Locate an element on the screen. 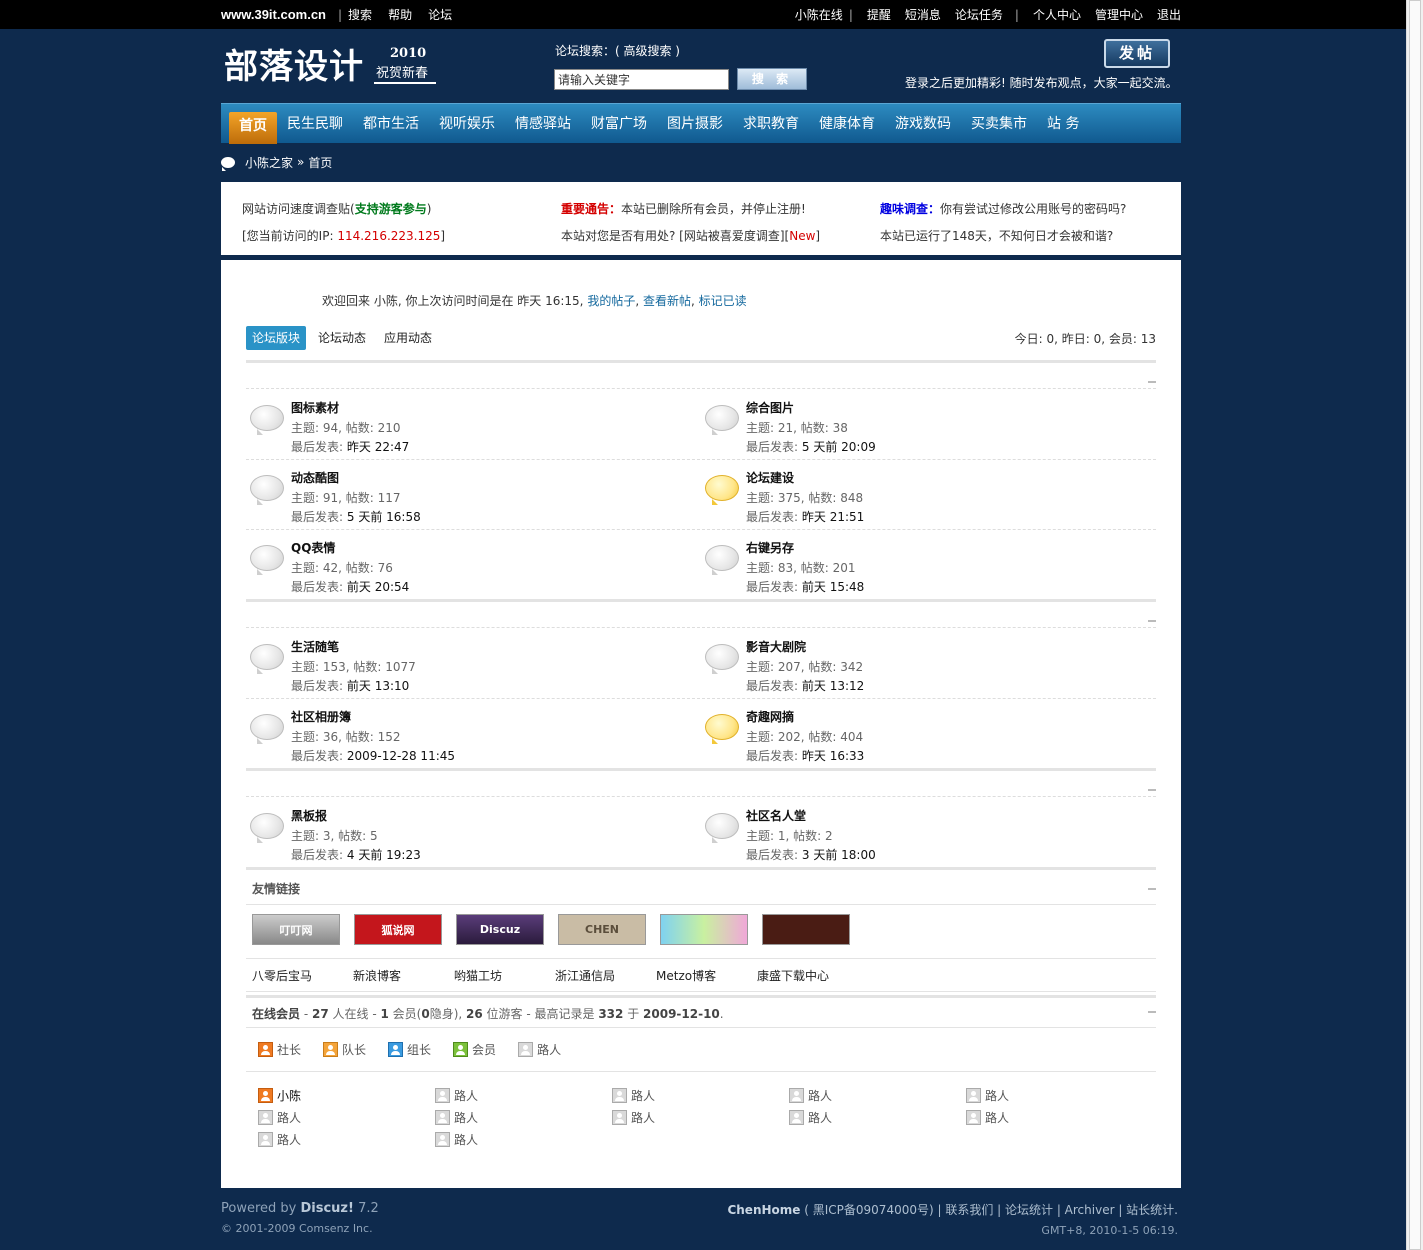 The width and height of the screenshot is (1423, 1250). topbar-notice-link: 提醒 is located at coordinates (879, 14).